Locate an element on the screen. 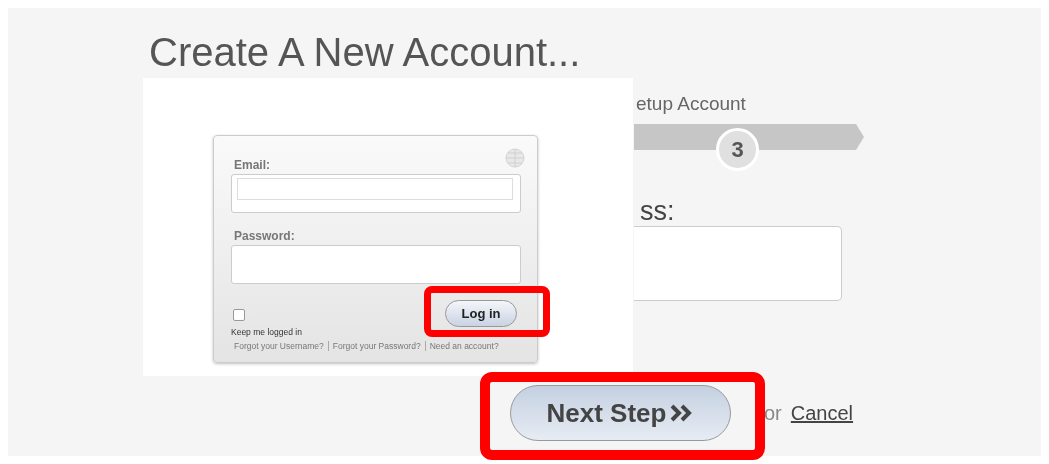 The height and width of the screenshot is (464, 1049). keep-logged-in-label: Keep me logged in is located at coordinates (266, 332).